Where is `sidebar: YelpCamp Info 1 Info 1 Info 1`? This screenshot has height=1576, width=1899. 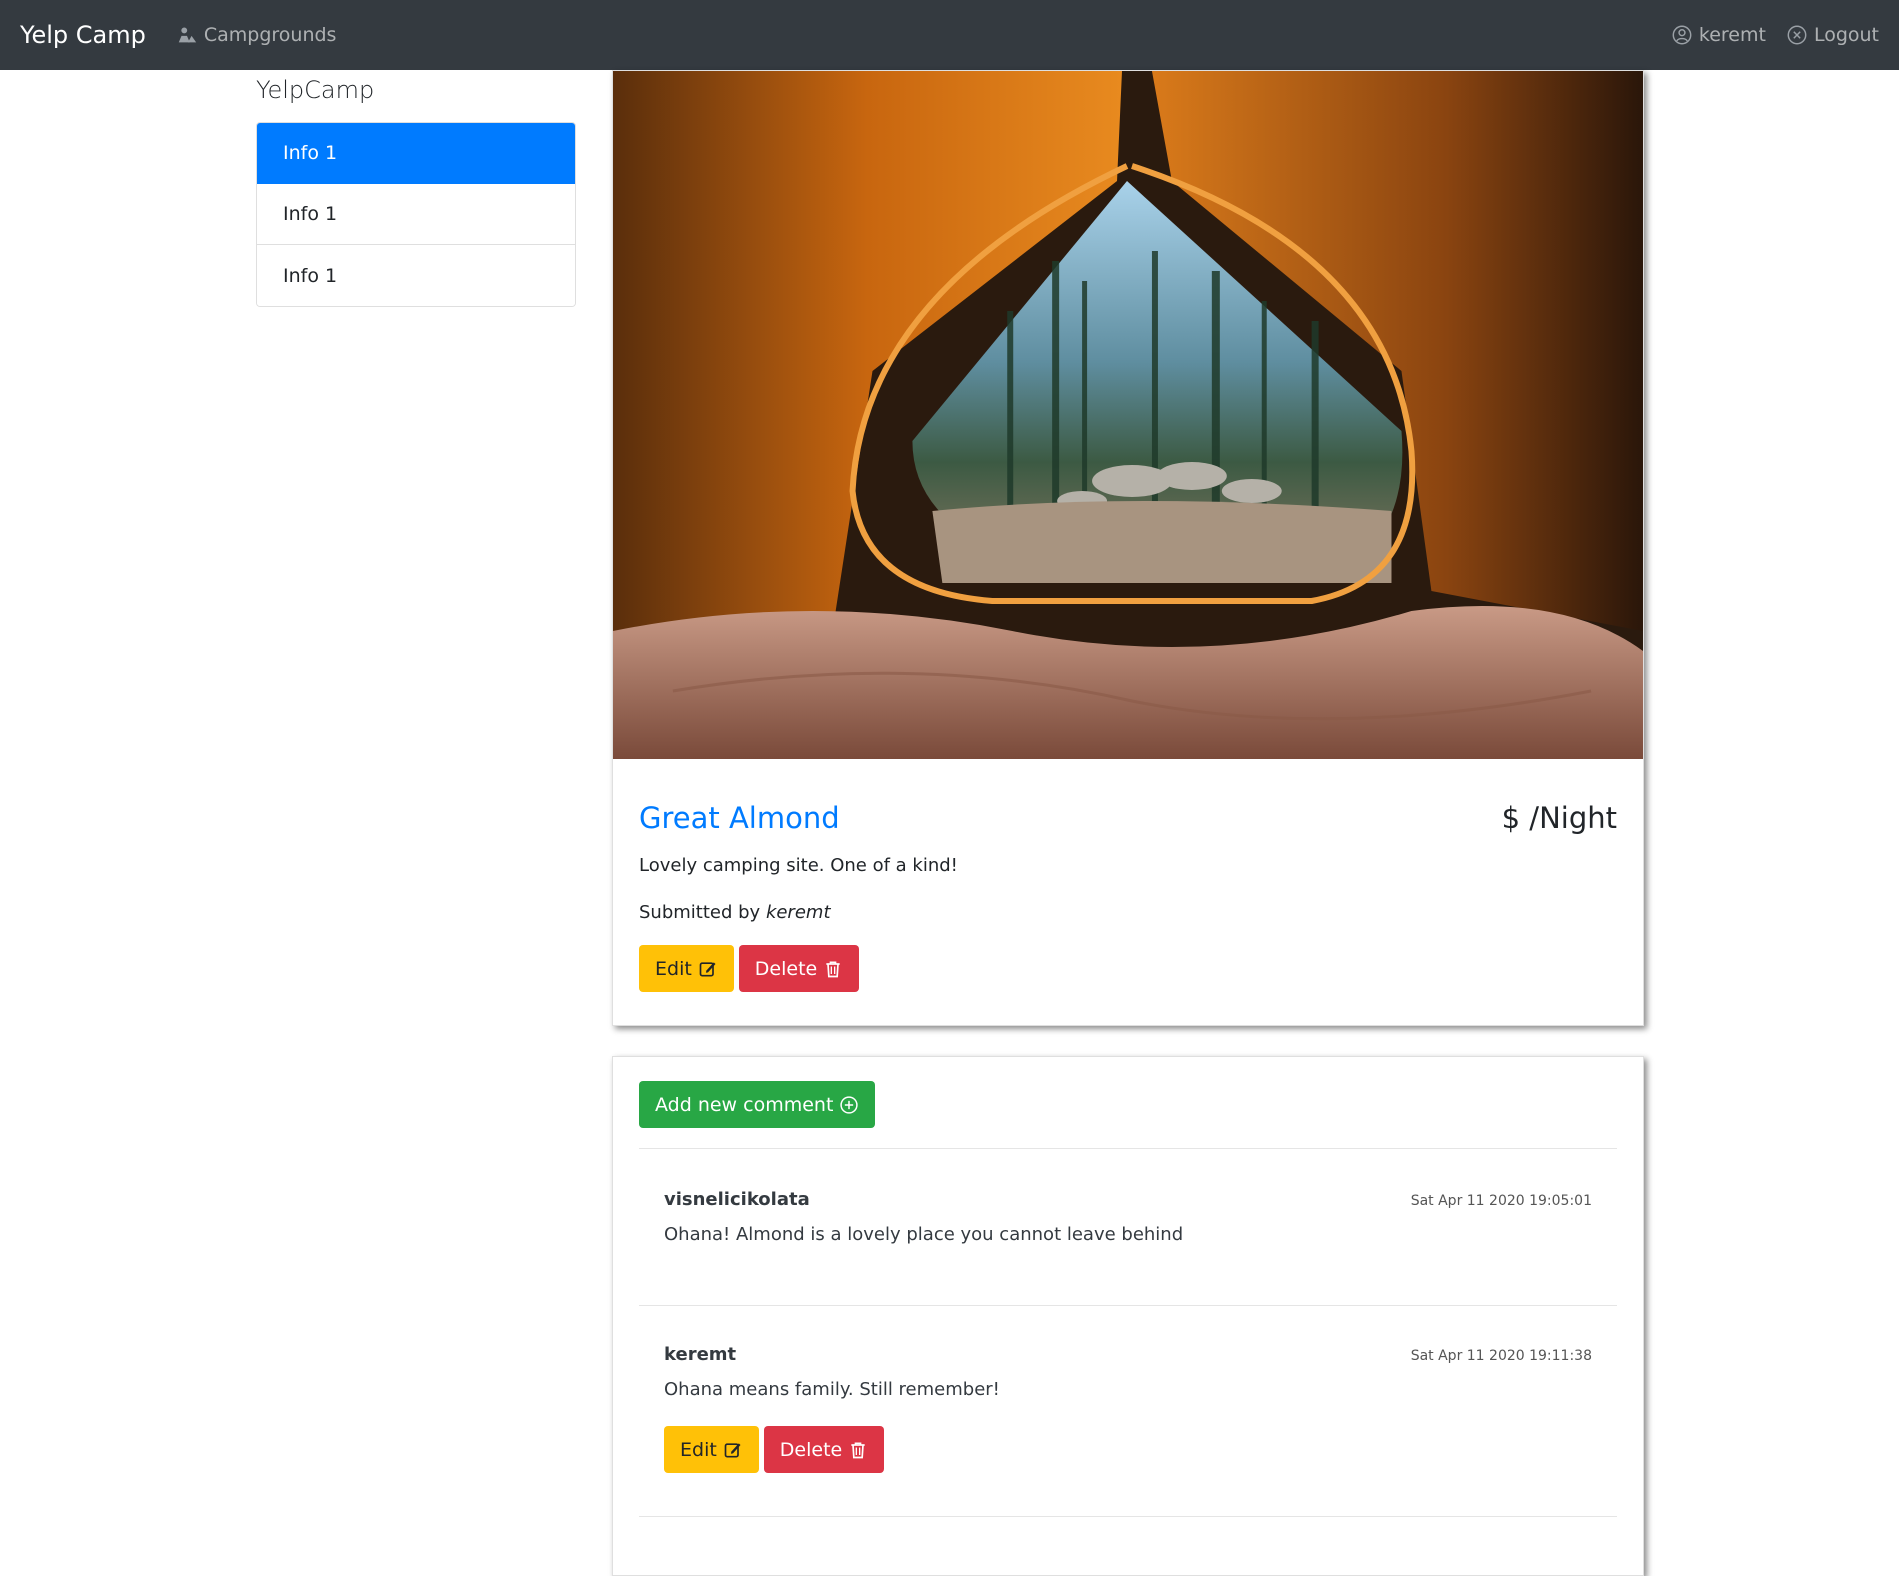 sidebar: YelpCamp Info 1 Info 1 Info 1 is located at coordinates (416, 188).